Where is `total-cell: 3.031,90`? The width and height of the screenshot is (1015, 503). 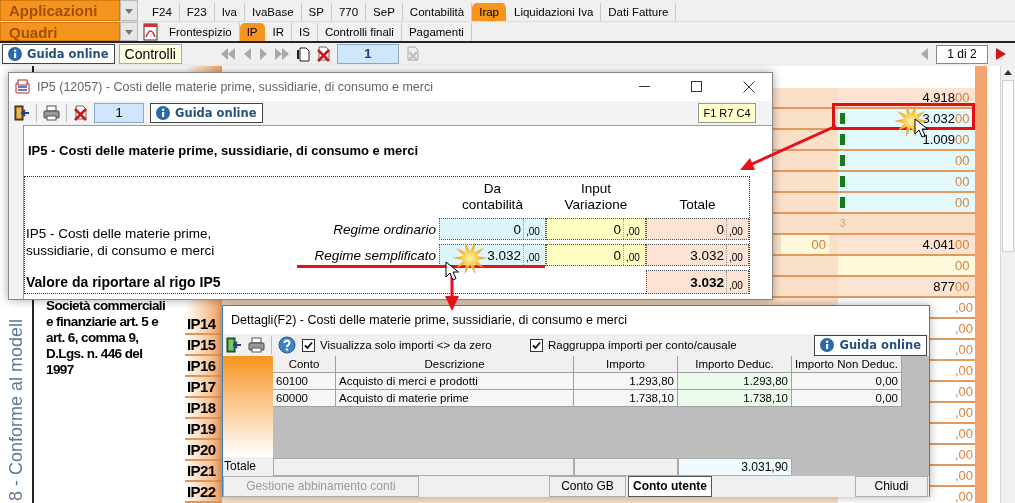
total-cell: 3.031,90 is located at coordinates (735, 467).